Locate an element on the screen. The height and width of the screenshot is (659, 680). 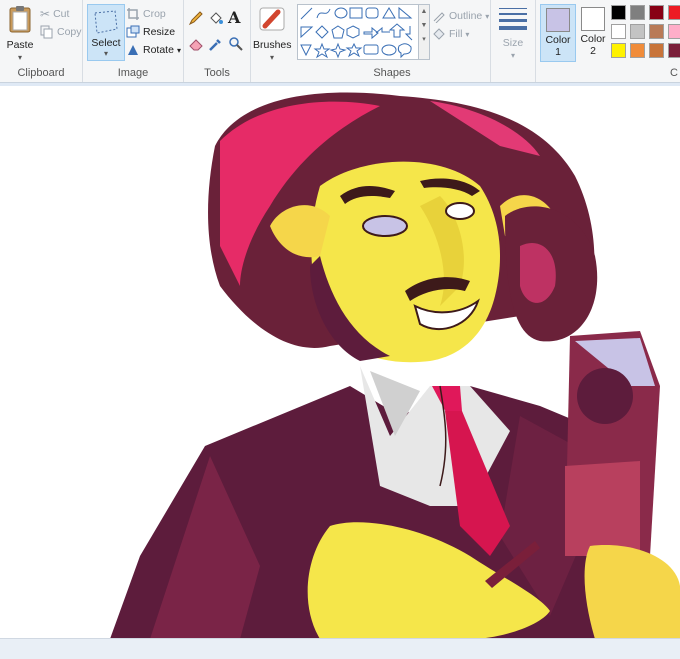
paste-button: Paste ▾ is located at coordinates (20, 33).